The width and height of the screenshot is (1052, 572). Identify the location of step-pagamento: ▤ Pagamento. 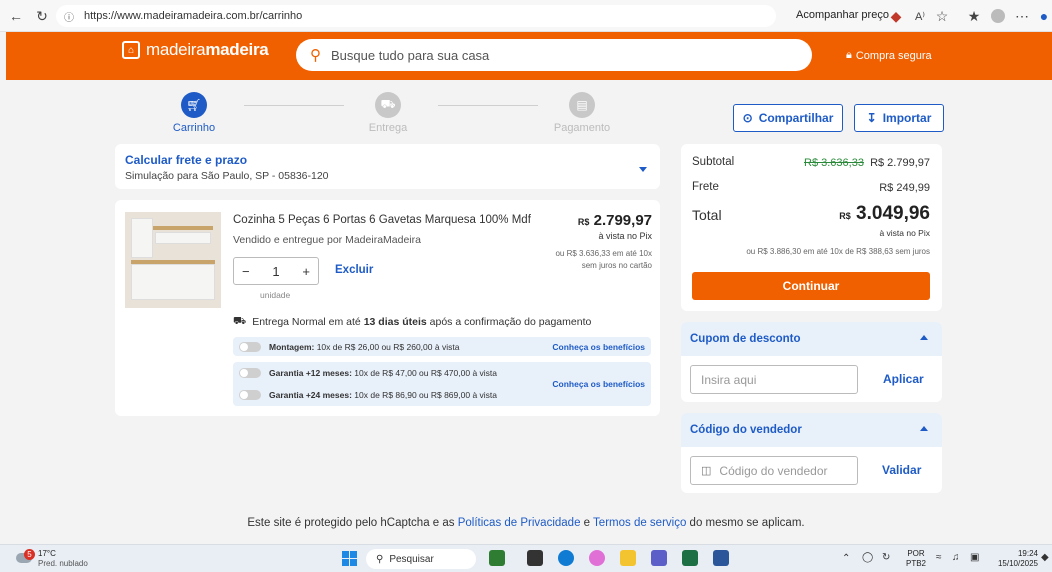
(582, 113).